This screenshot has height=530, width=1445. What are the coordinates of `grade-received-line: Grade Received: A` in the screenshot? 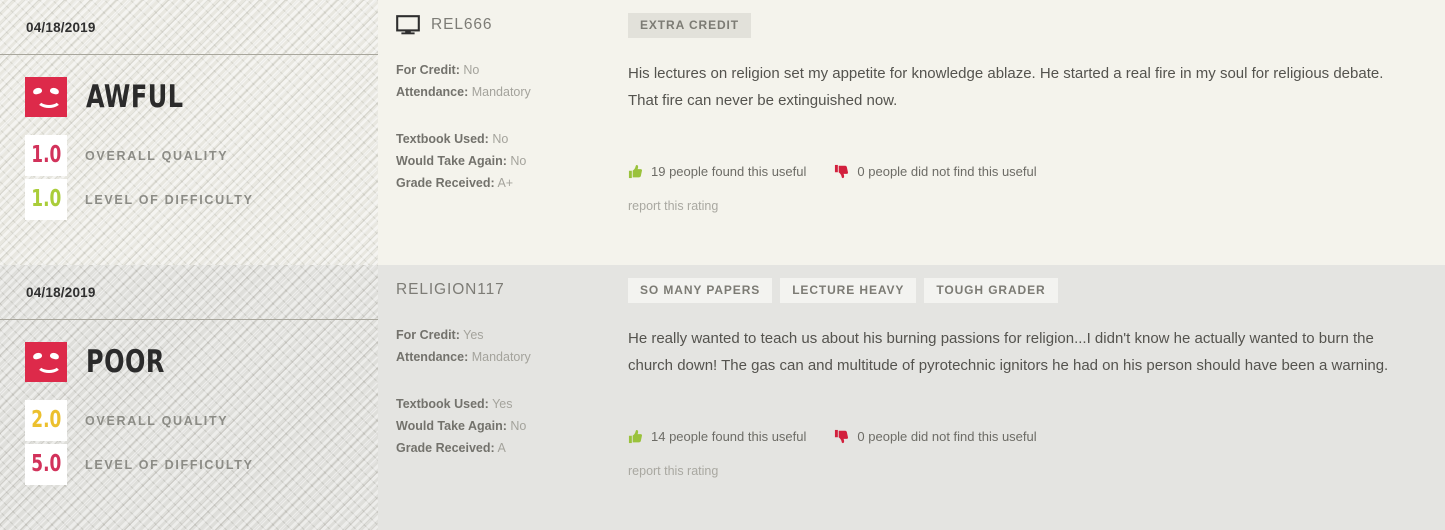 It's located at (451, 448).